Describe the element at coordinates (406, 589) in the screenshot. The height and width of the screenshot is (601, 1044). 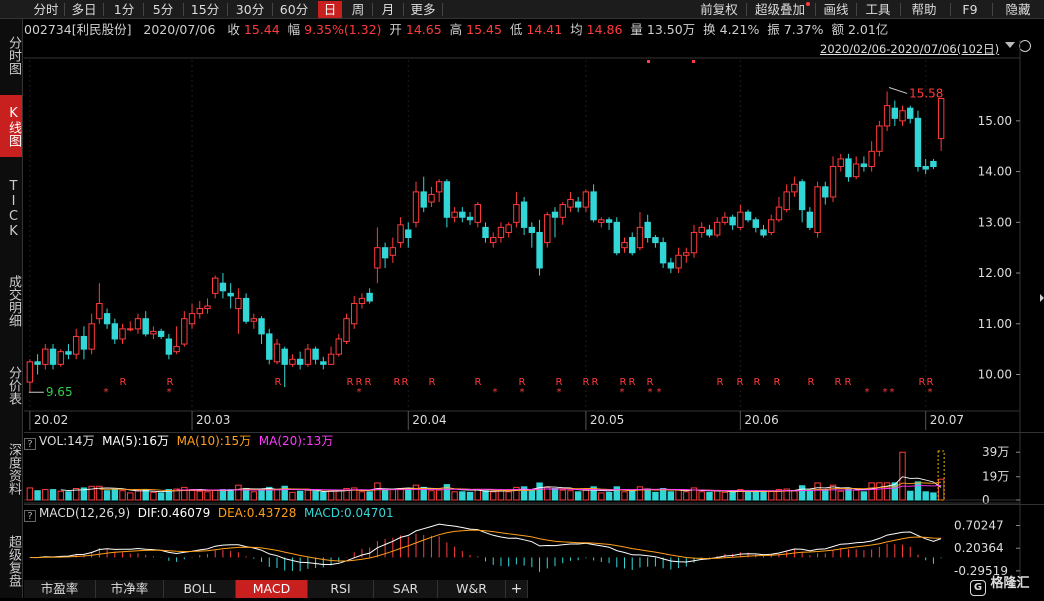
I see `tab-sar: SAR` at that location.